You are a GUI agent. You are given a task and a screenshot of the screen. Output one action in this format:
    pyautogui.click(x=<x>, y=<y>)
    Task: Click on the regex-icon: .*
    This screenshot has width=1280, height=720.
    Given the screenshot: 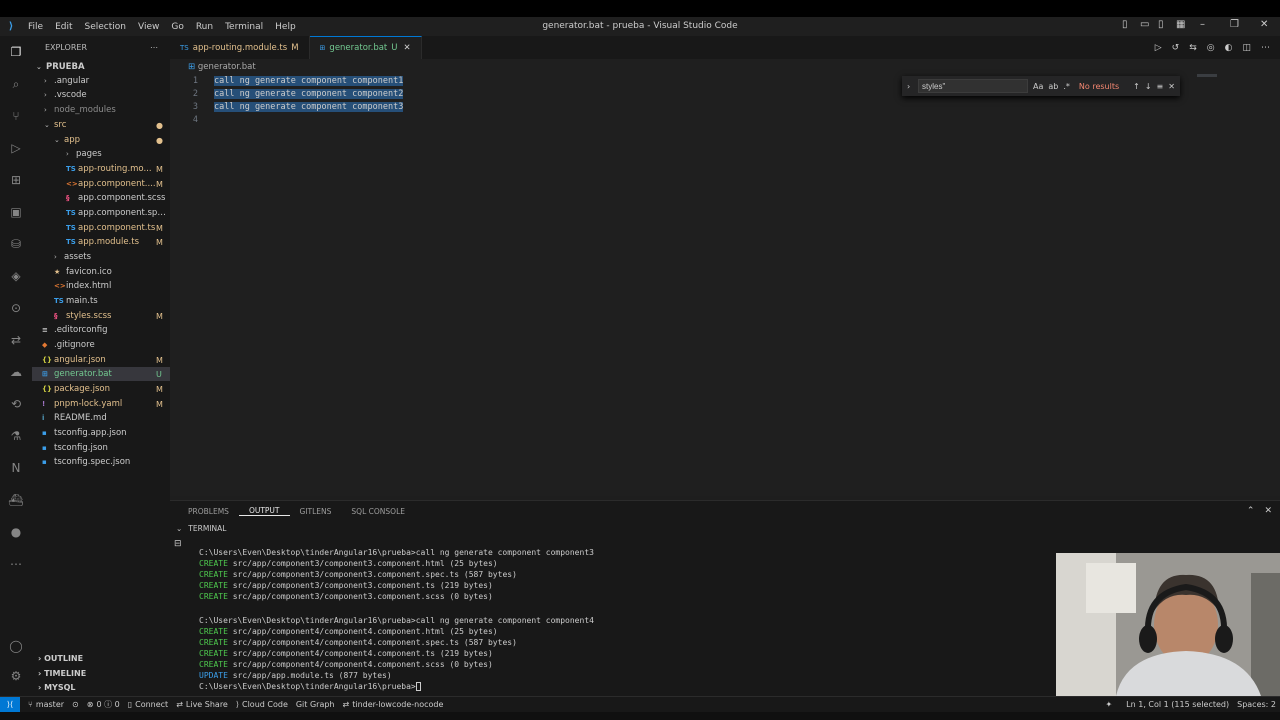 What is the action you would take?
    pyautogui.click(x=1066, y=86)
    